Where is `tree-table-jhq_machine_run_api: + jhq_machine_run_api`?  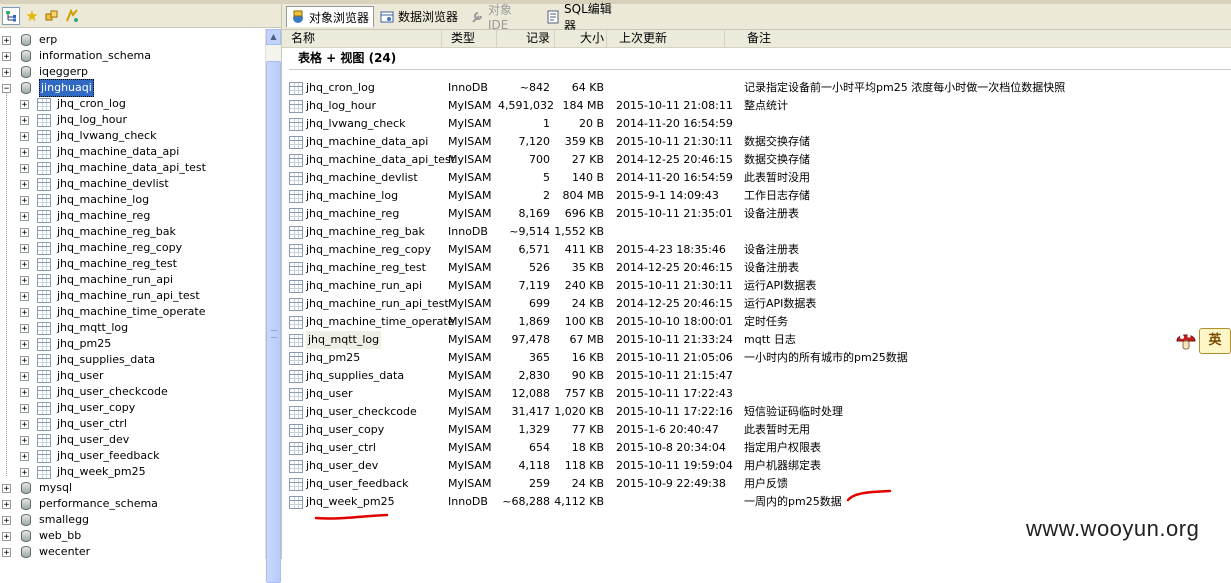
tree-table-jhq_machine_run_api: + jhq_machine_run_api is located at coordinates (96, 280).